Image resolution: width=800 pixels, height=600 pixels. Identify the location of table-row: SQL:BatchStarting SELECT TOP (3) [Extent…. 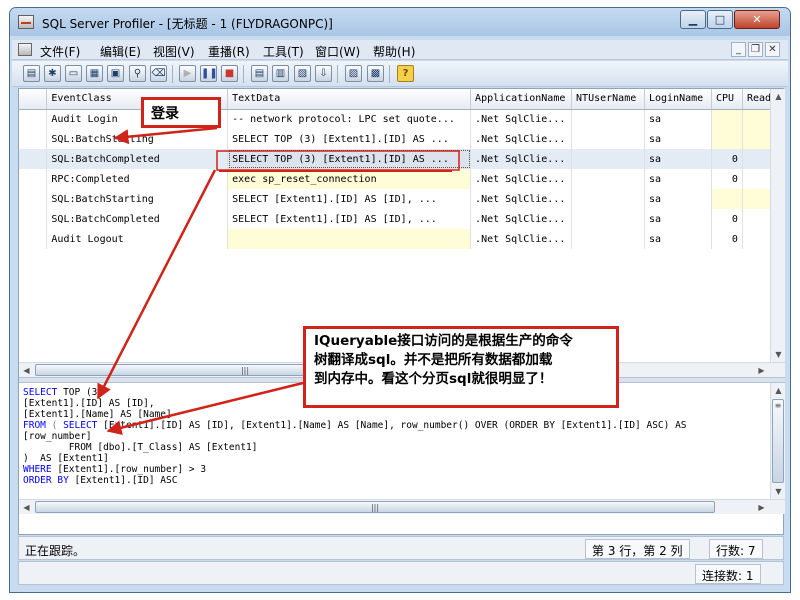
(402, 139).